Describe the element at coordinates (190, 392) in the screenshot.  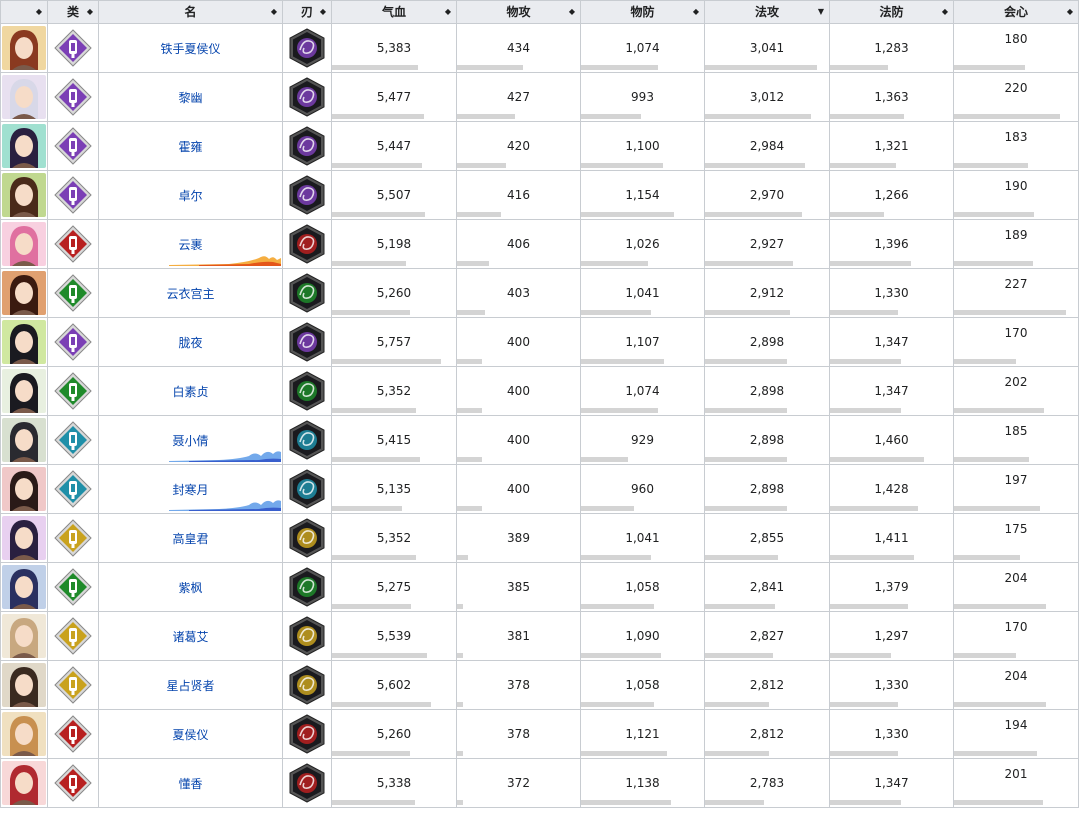
I see `character-name-link: 白素贞` at that location.